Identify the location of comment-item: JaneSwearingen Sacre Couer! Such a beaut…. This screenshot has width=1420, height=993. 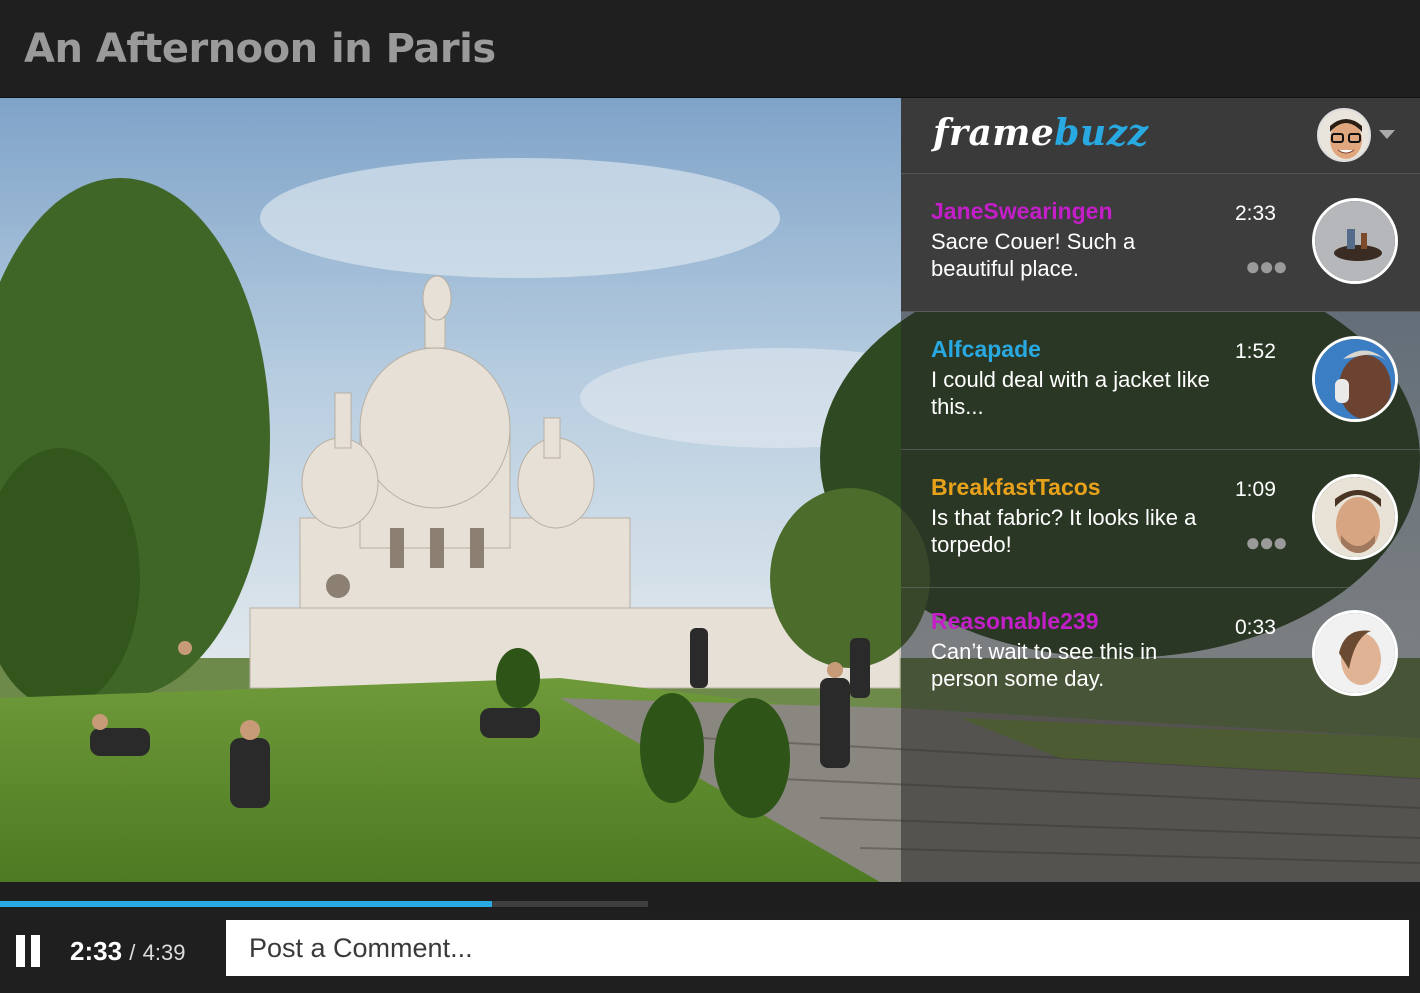
(1160, 243).